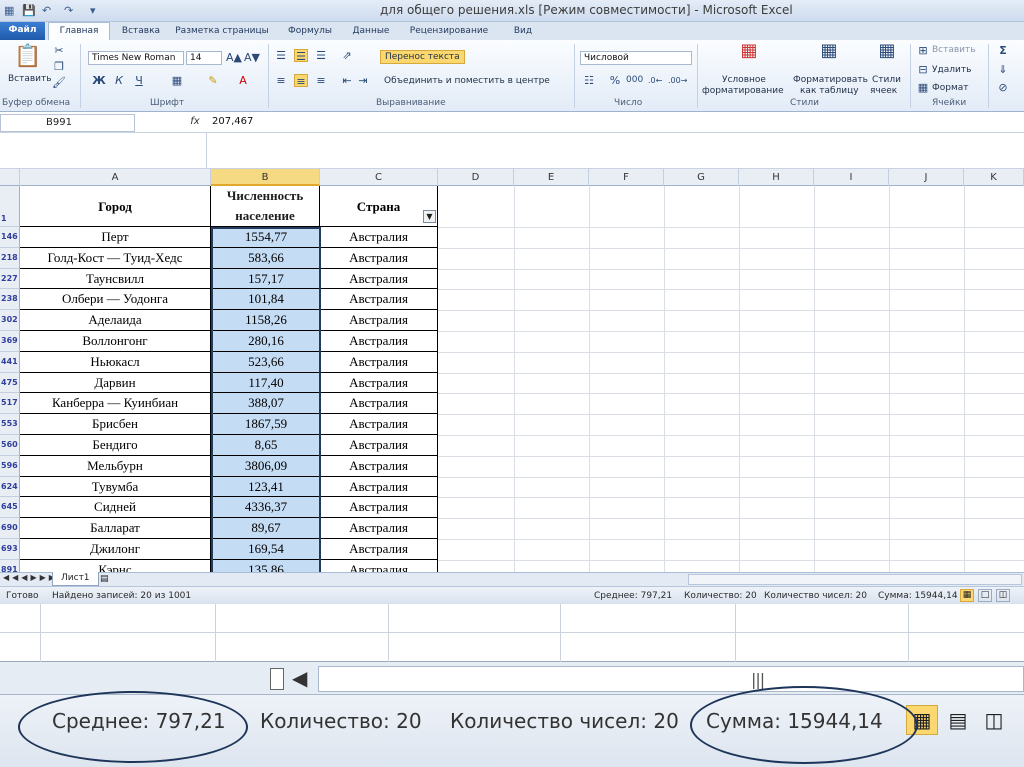 The height and width of the screenshot is (767, 1024). Describe the element at coordinates (362, 123) in the screenshot. I see `formula-input: 207,467` at that location.